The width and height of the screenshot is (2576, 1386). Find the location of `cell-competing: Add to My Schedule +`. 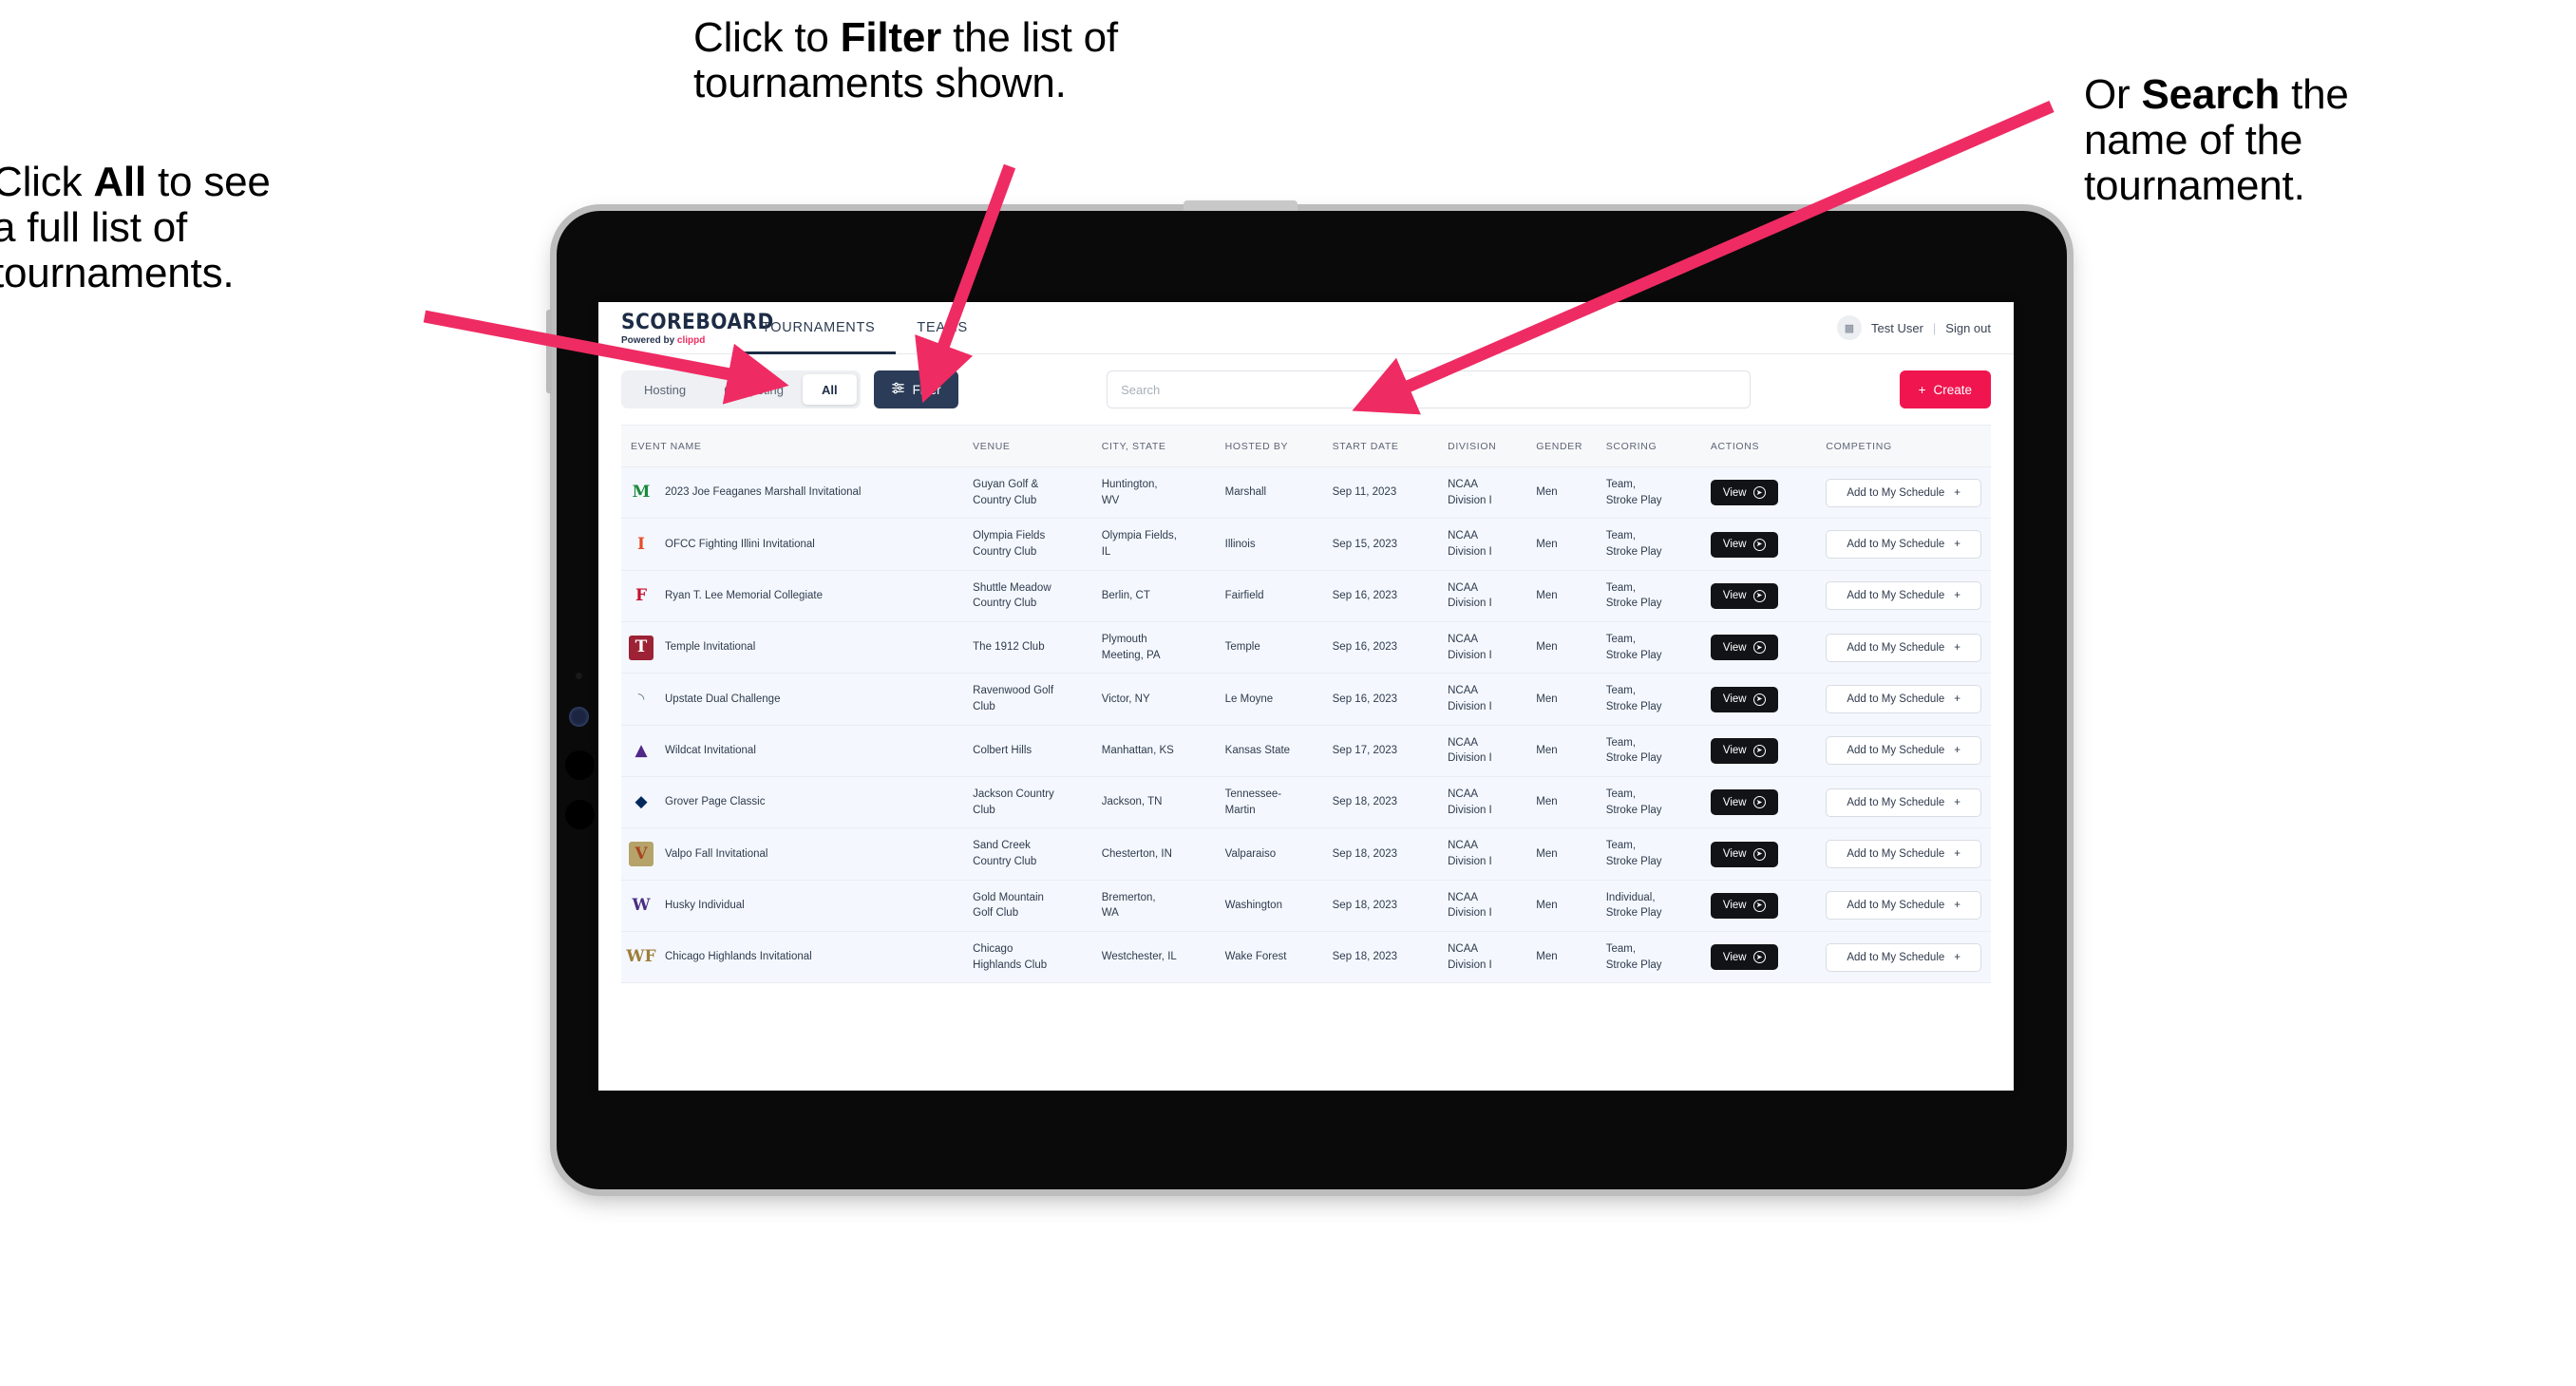

cell-competing: Add to My Schedule + is located at coordinates (1903, 596).